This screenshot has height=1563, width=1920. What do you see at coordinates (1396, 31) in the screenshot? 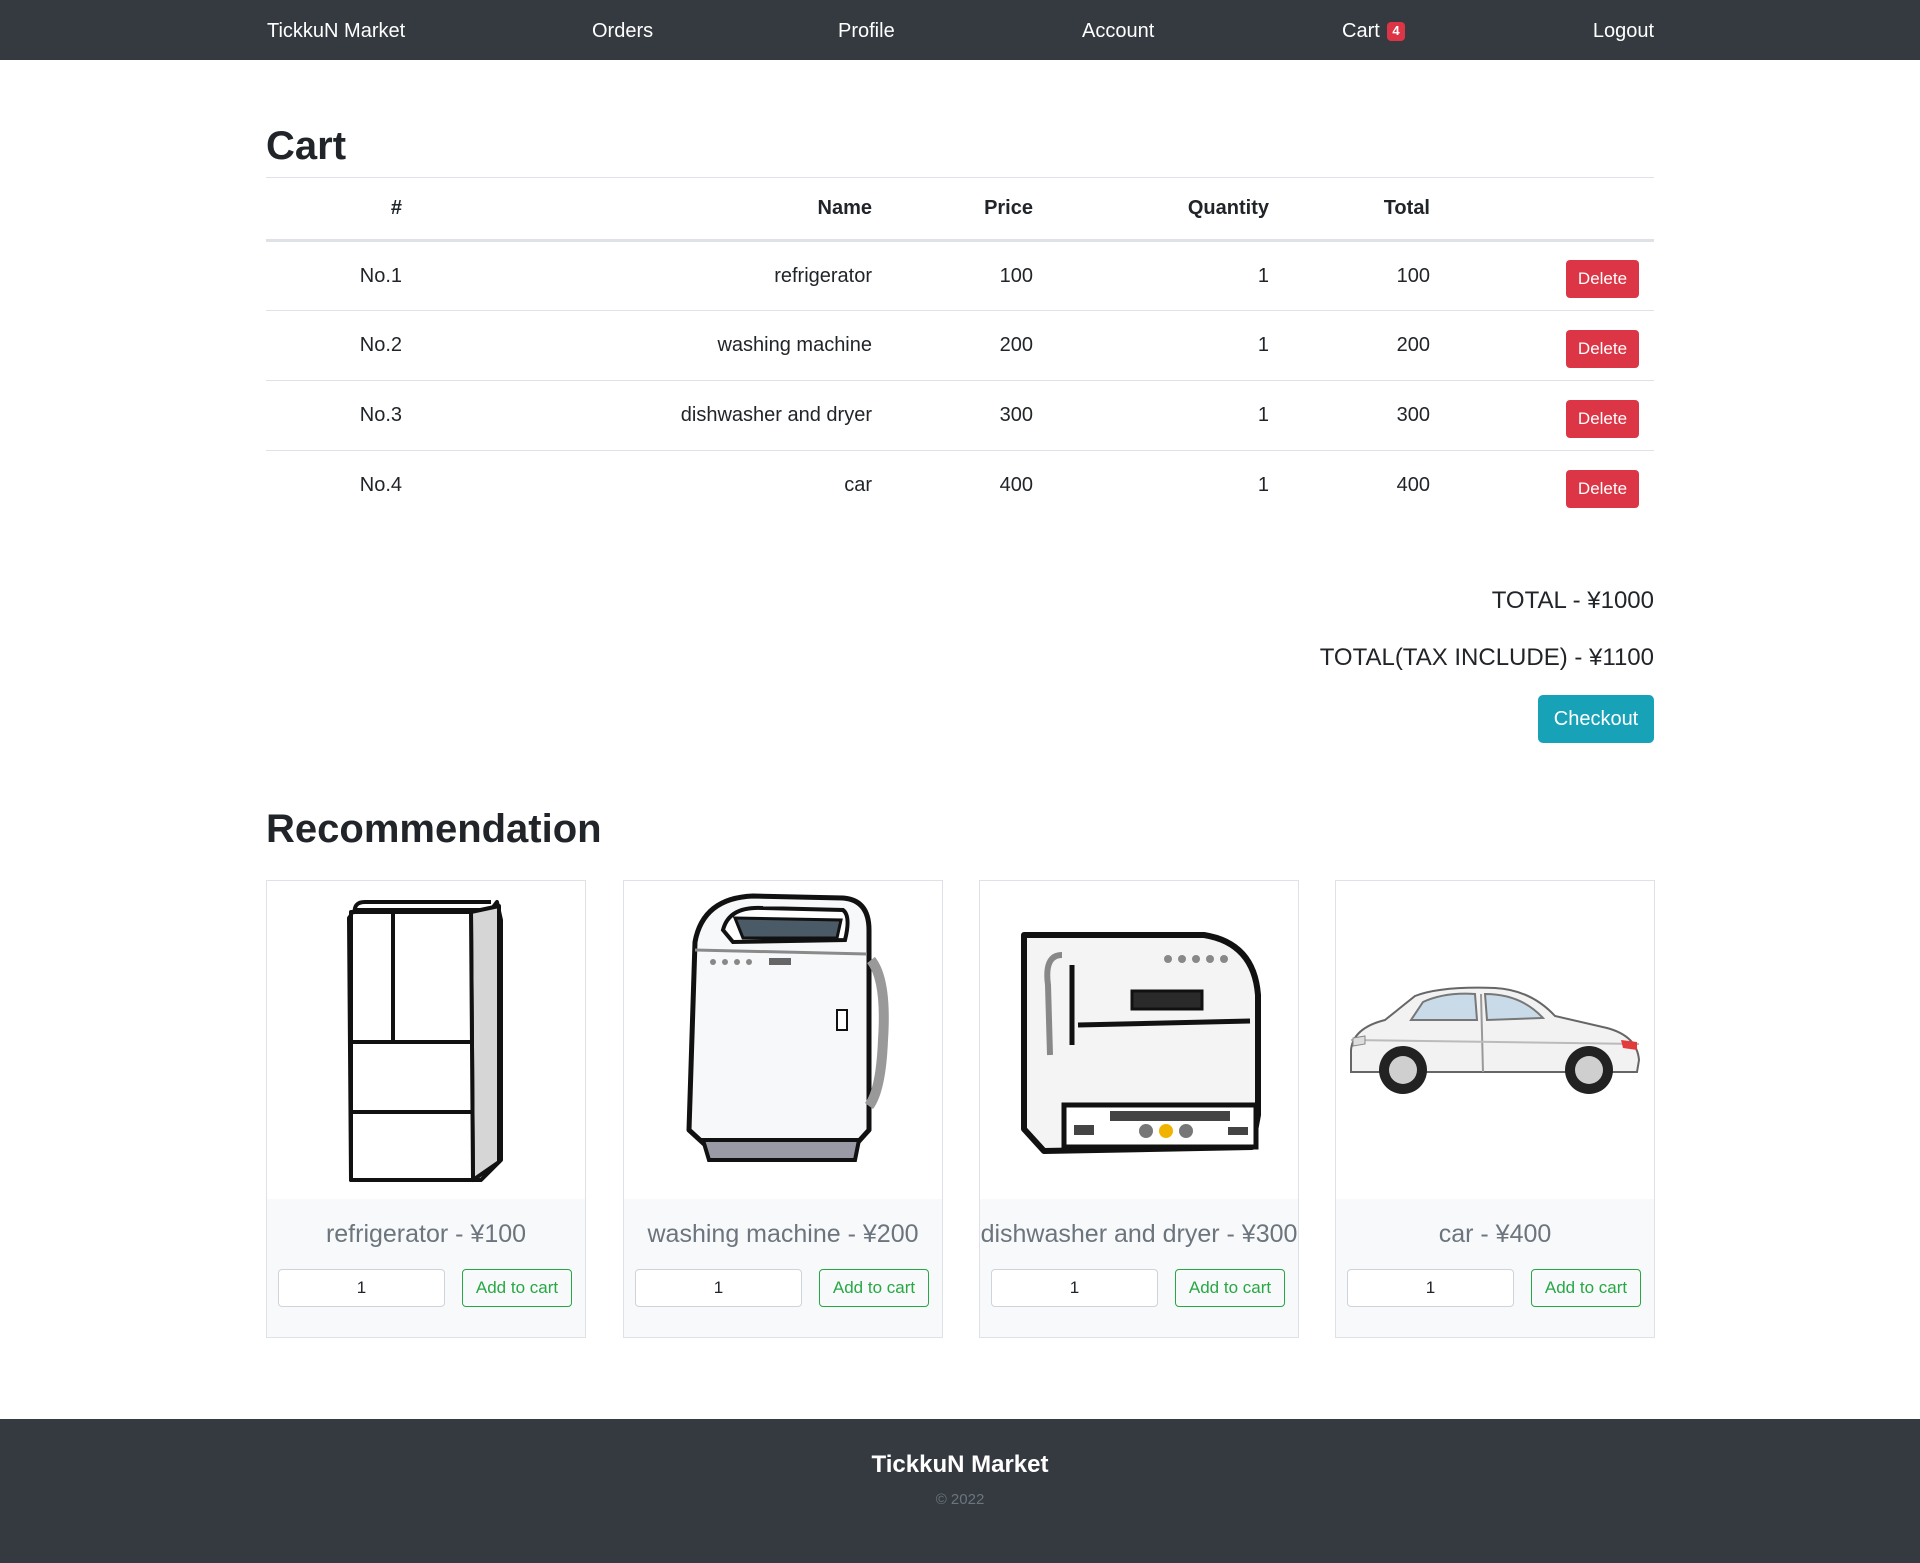
I see `cart-count-badge: 4` at bounding box center [1396, 31].